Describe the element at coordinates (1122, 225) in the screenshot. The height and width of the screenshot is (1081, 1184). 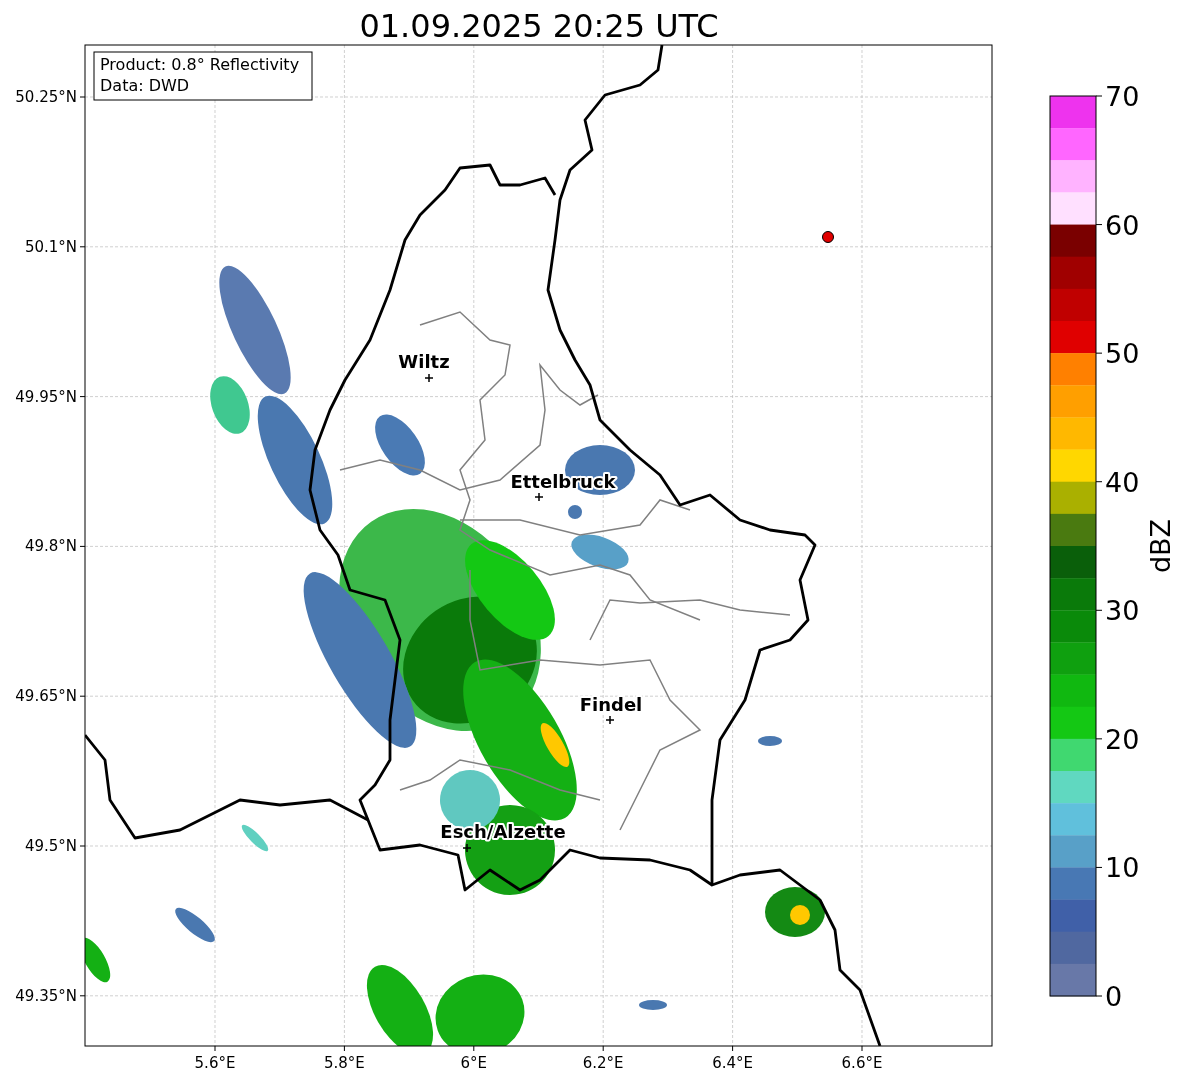
I see `colorbar-tick-label: 60` at that location.